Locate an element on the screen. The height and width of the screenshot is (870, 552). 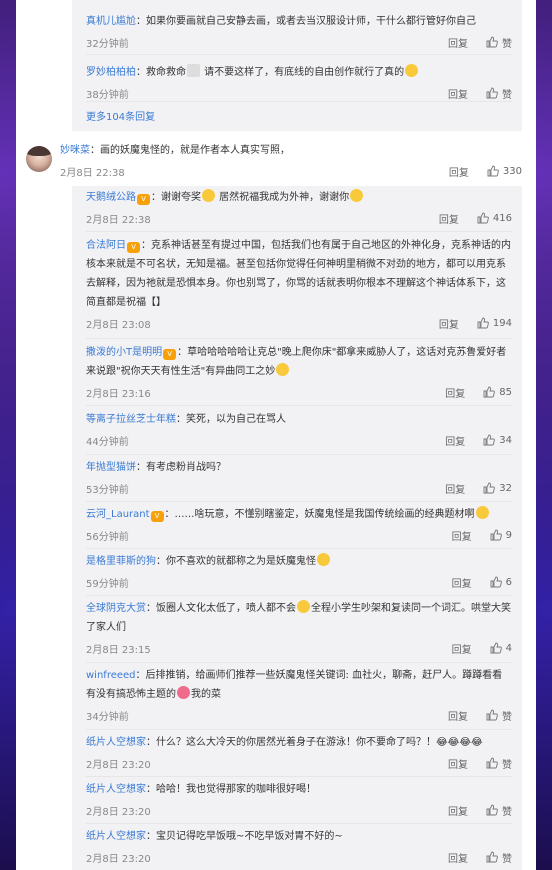
reply-username: 等离子拉丝芝士年糕 is located at coordinates (131, 419).